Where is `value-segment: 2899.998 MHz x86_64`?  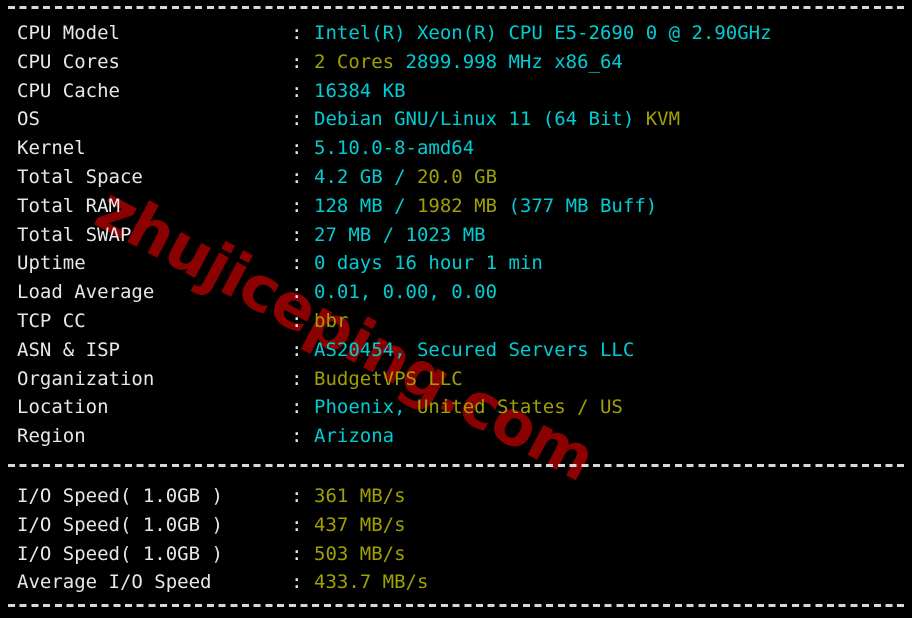
value-segment: 2899.998 MHz x86_64 is located at coordinates (508, 61).